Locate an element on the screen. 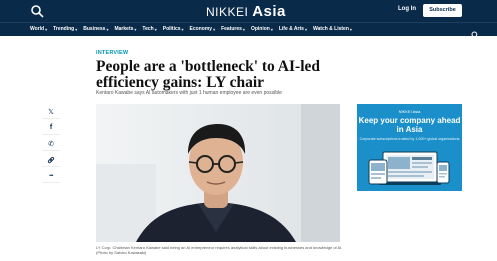 This screenshot has height=261, width=497. whatsapp-icon: ✆ is located at coordinates (51, 144).